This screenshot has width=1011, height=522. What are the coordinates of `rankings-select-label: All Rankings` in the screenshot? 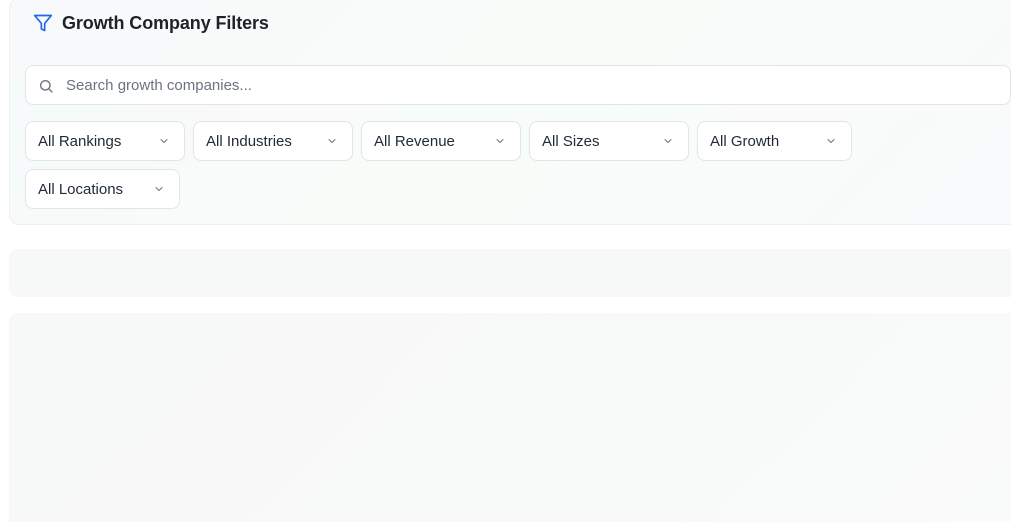 It's located at (80, 141).